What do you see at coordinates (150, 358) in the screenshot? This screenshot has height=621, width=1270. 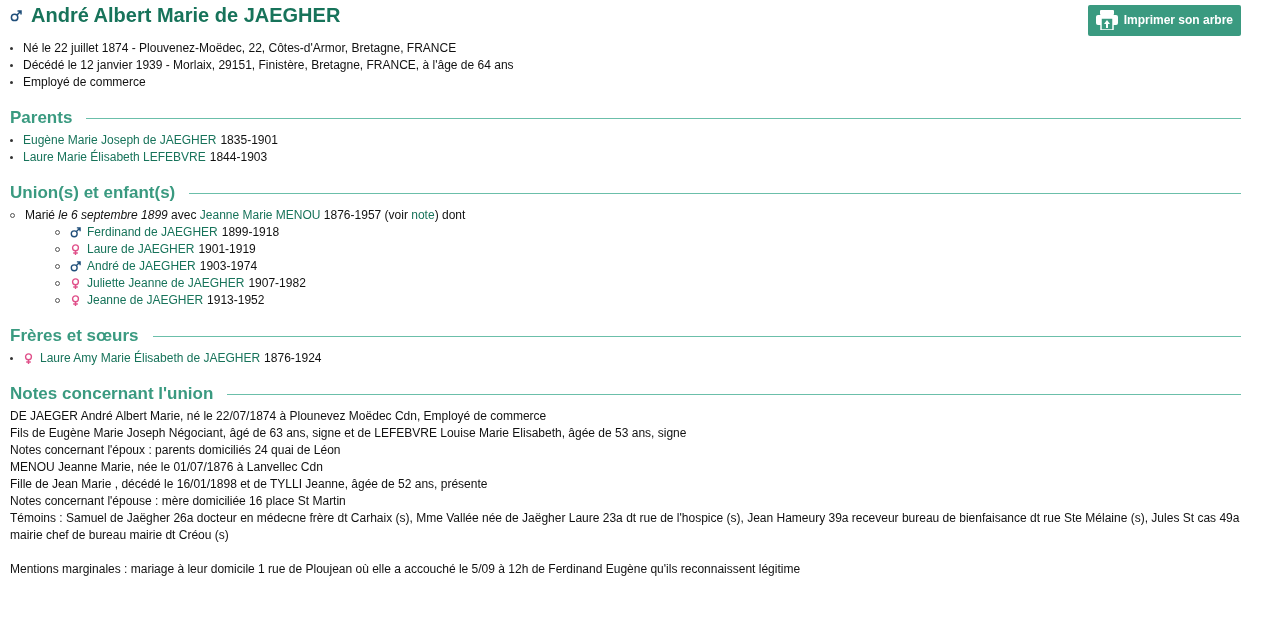 I see `person-link: Laure Amy Marie Élisabeth de JAEGHER` at bounding box center [150, 358].